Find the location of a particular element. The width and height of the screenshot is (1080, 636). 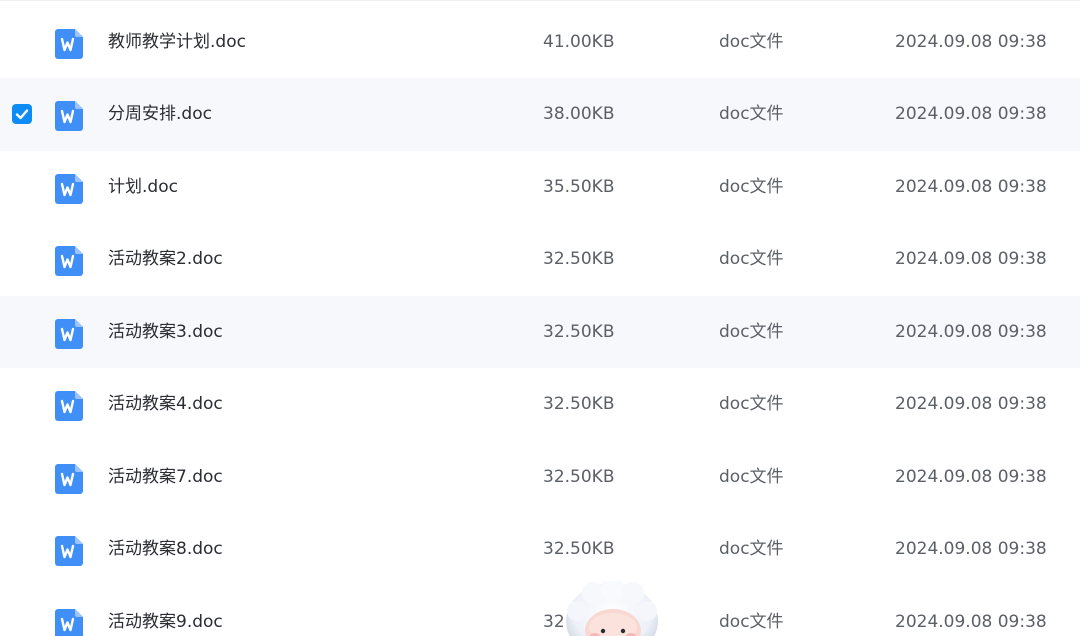

row-checkbox-checked is located at coordinates (22, 114).